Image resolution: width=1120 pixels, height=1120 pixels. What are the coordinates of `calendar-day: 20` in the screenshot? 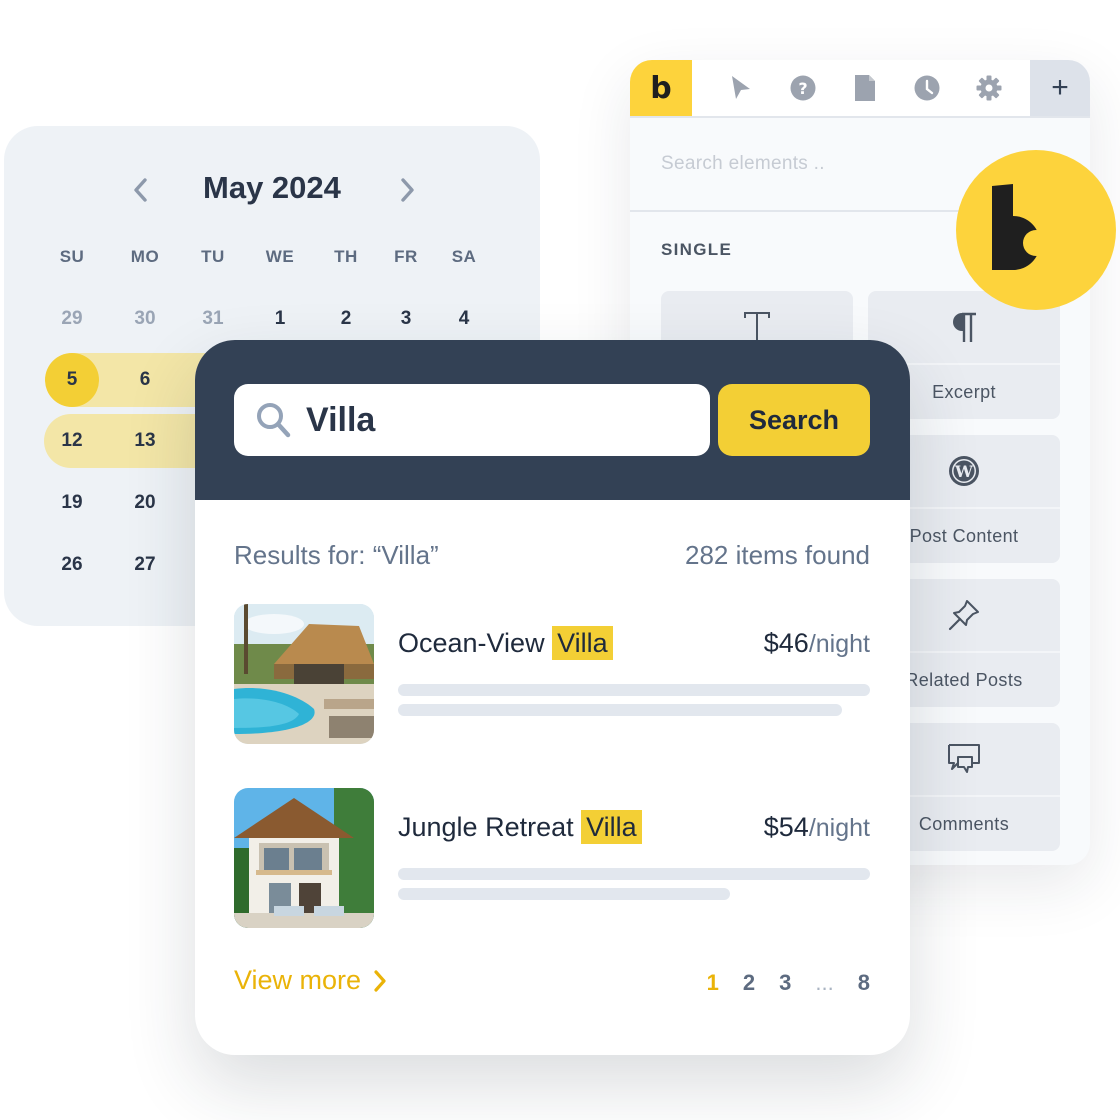 It's located at (145, 503).